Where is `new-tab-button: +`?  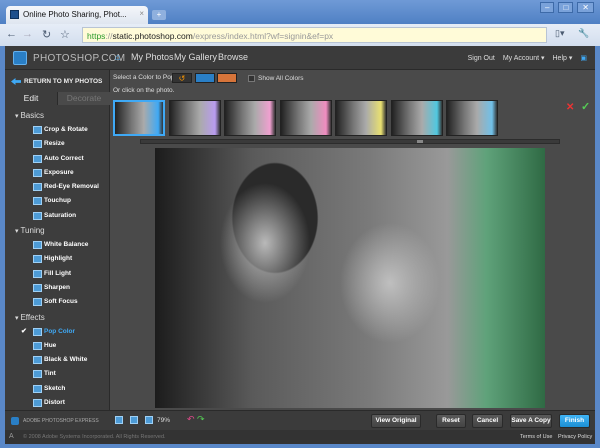
new-tab-button: + is located at coordinates (159, 15).